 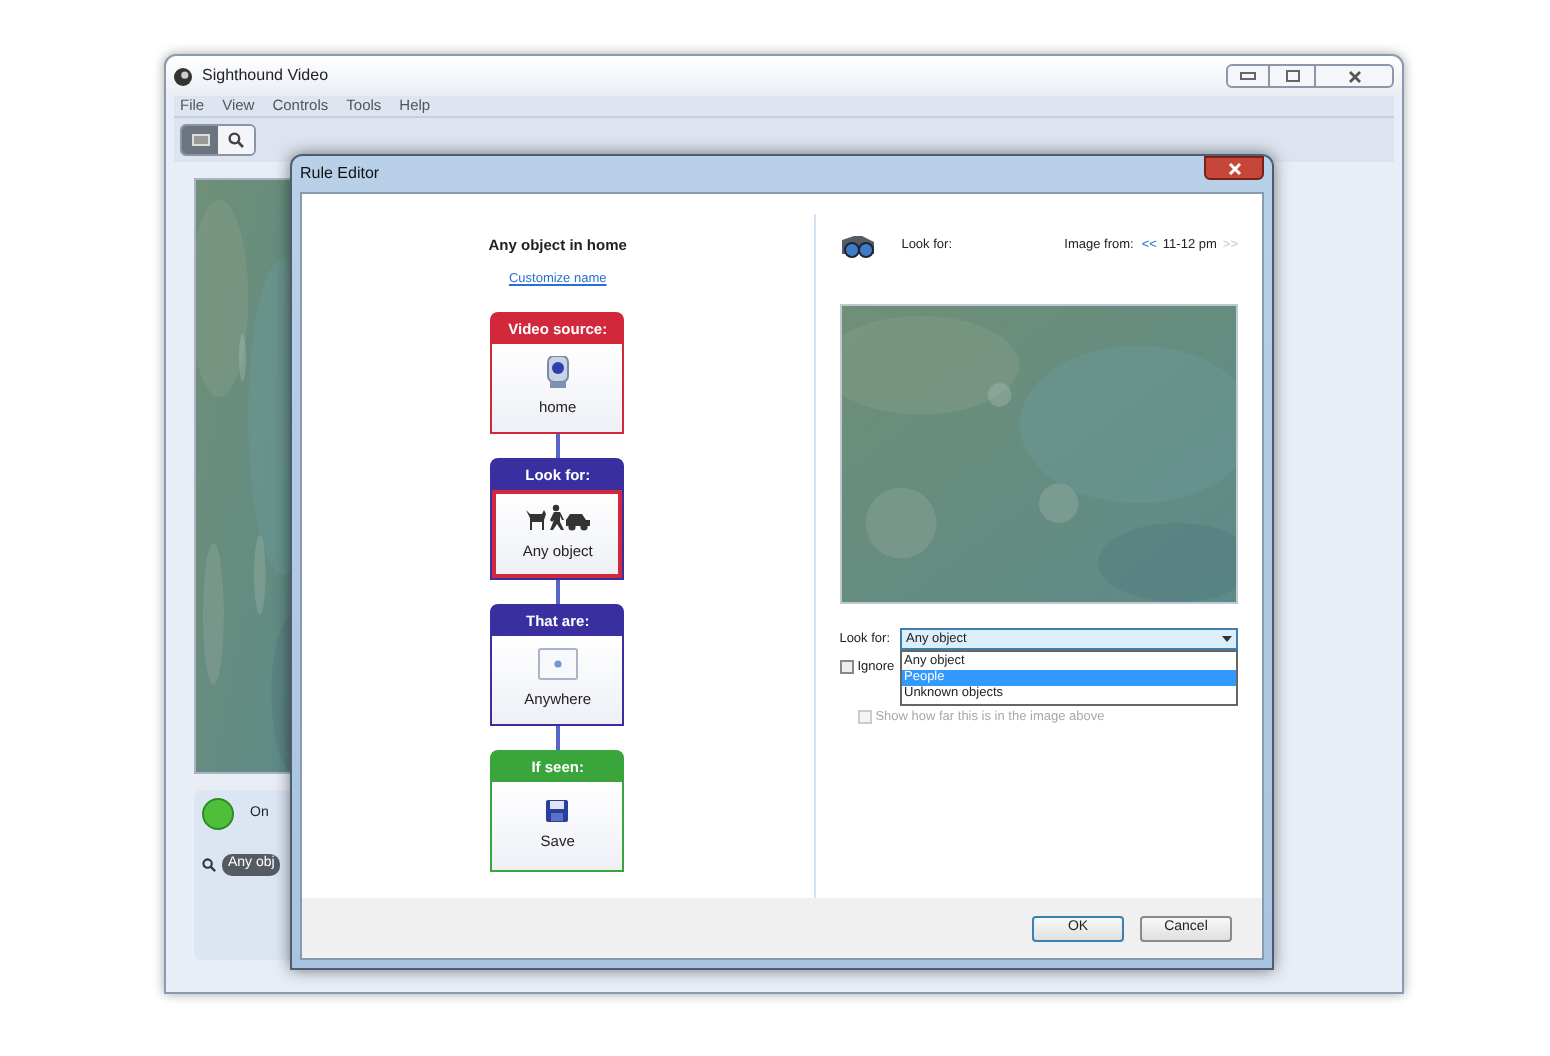 I want to click on dropdown-arrow-icon, so click(x=1227, y=639).